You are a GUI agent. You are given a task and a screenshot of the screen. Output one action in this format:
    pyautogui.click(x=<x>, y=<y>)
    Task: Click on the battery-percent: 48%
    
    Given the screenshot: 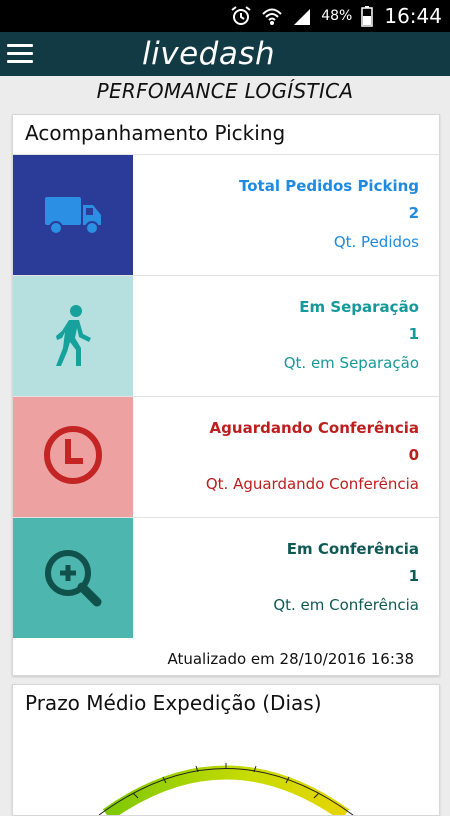 What is the action you would take?
    pyautogui.click(x=337, y=16)
    